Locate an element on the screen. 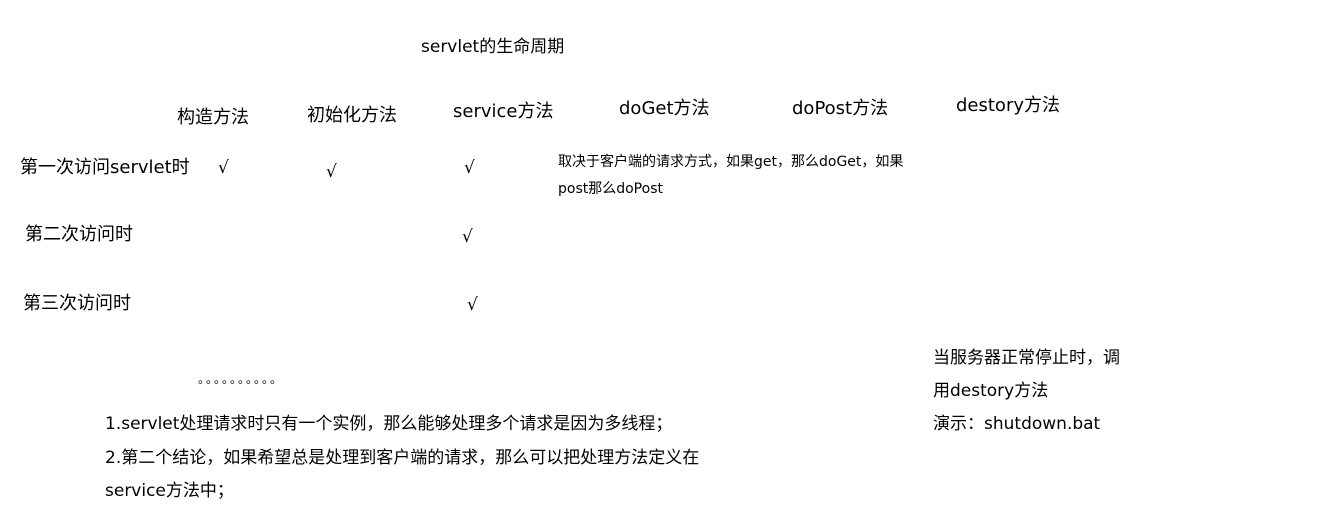 The height and width of the screenshot is (530, 1324). column-init: 初始化方法 is located at coordinates (352, 115).